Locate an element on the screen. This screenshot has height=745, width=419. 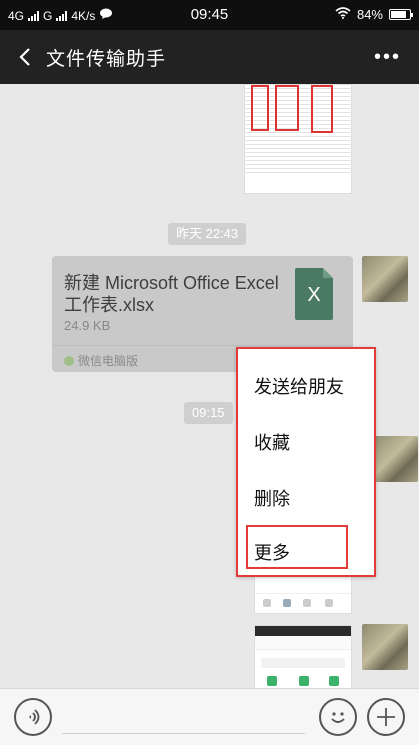
voice-icon is located at coordinates (33, 717).